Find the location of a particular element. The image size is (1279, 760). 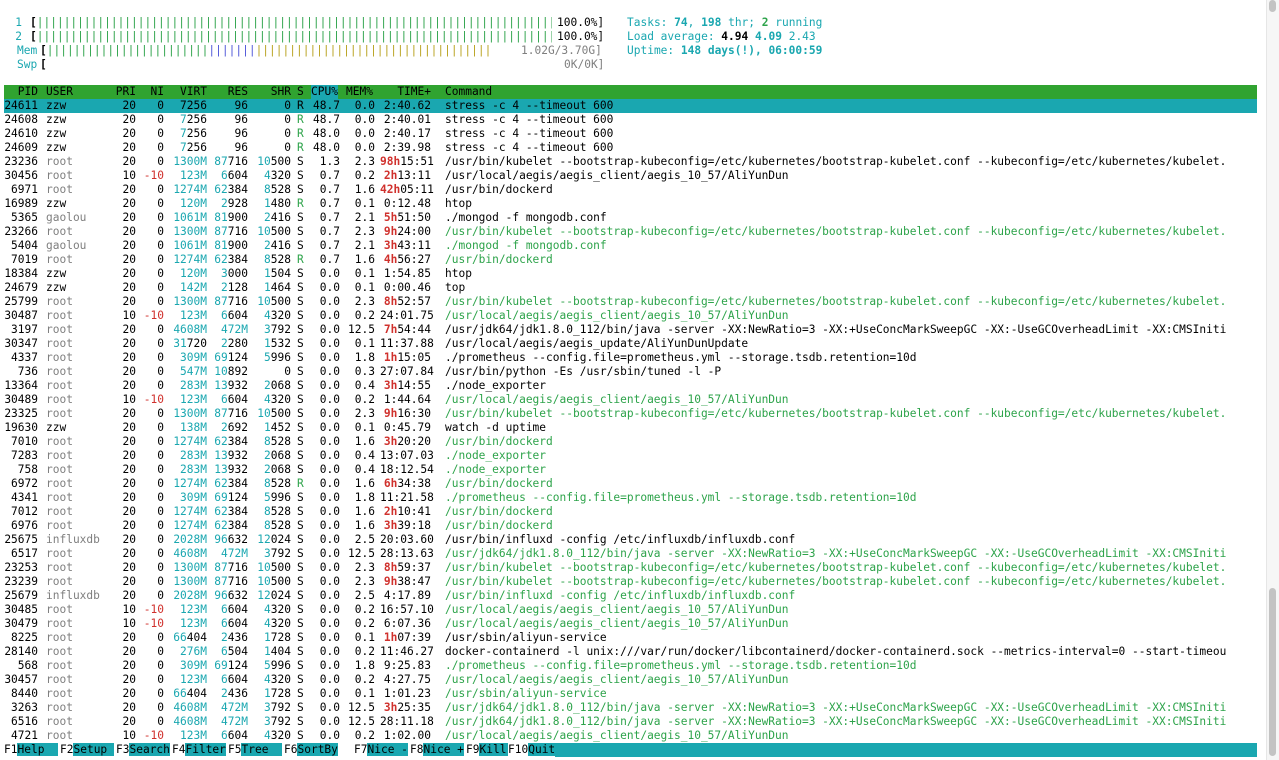

cell-shr: 10500 is located at coordinates (274, 581).